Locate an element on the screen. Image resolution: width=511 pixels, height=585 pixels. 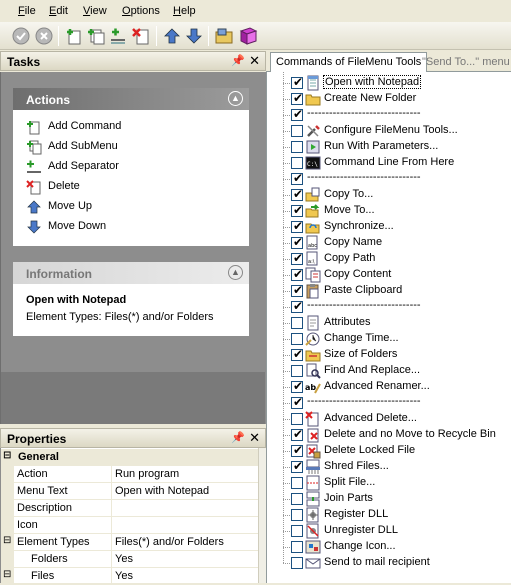
apply-button is located at coordinates (21, 36).